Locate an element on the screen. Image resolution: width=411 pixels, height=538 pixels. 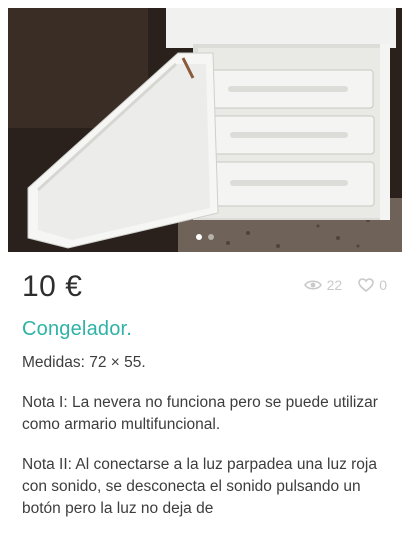
listing-stats: 22 0 is located at coordinates (345, 285).